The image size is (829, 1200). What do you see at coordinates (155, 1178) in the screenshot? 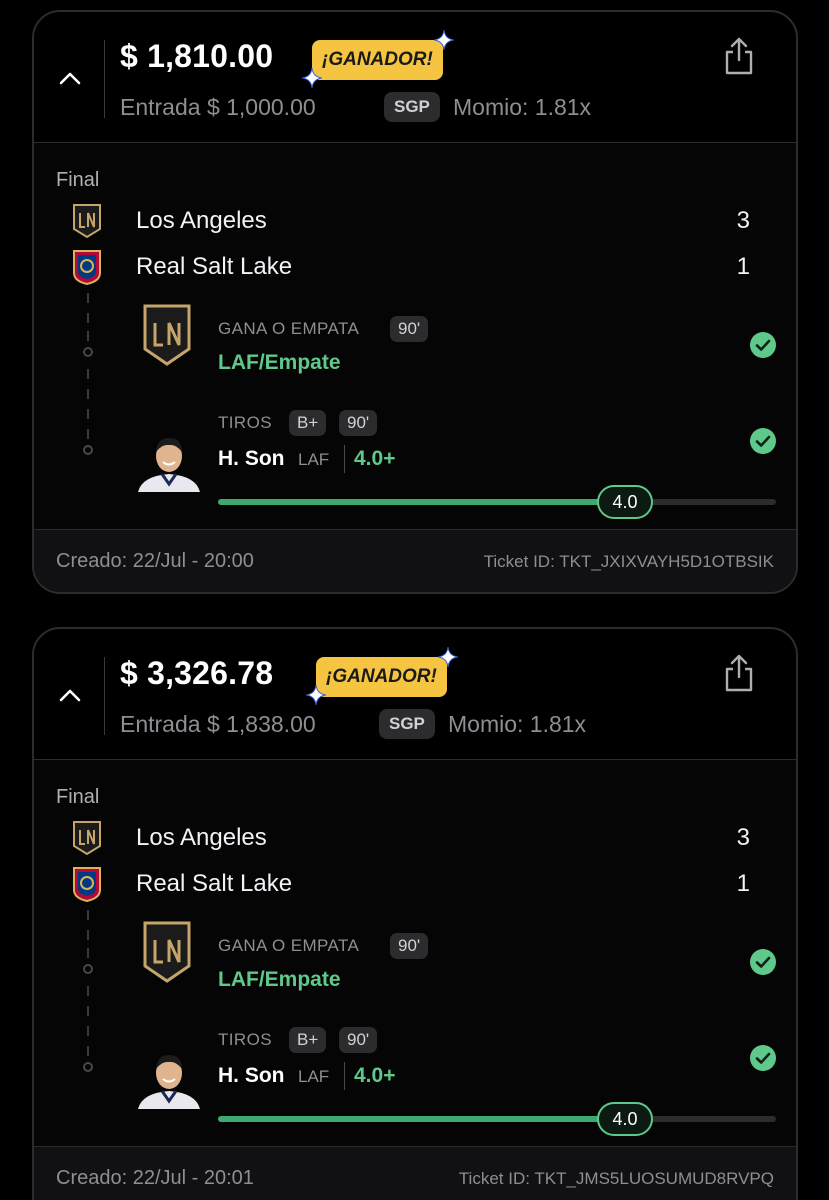
I see `created-date: Creado: 22/Jul - 20:01` at bounding box center [155, 1178].